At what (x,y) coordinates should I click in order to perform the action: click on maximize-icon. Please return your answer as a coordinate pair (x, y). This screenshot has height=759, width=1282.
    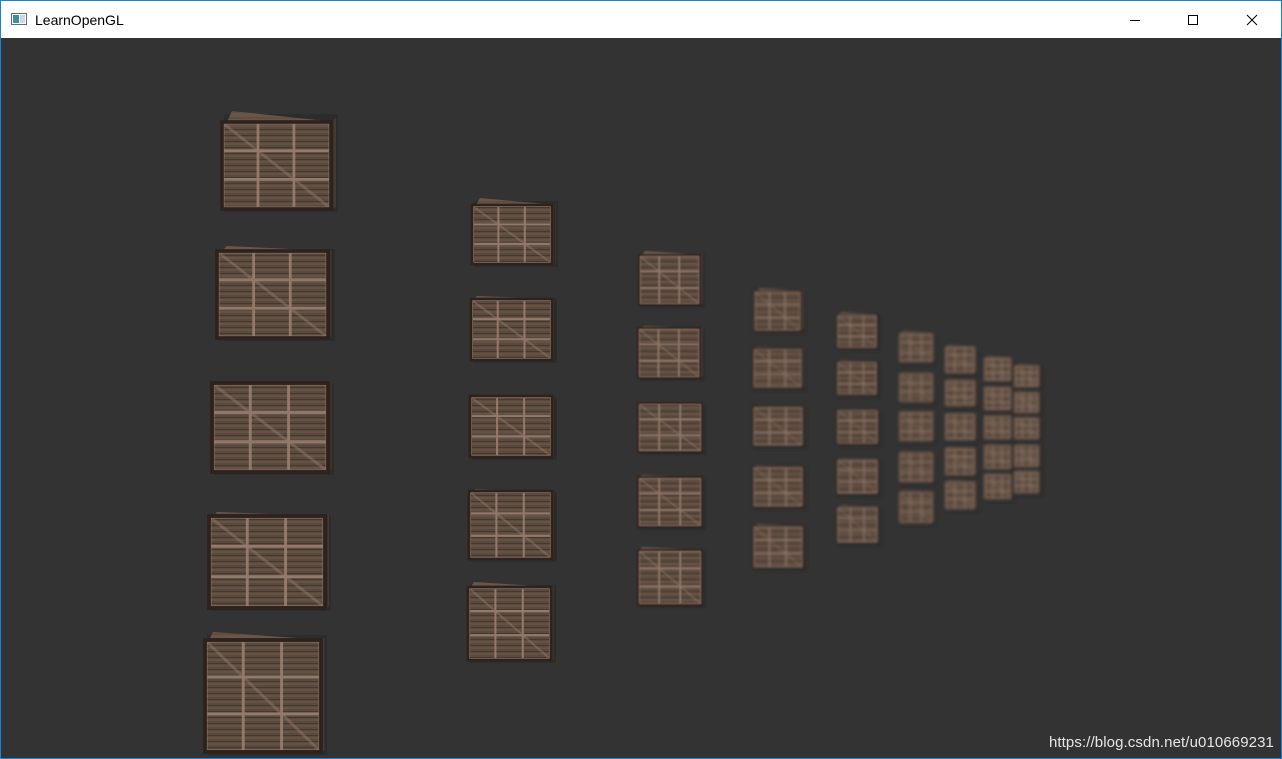
    Looking at the image, I should click on (1193, 20).